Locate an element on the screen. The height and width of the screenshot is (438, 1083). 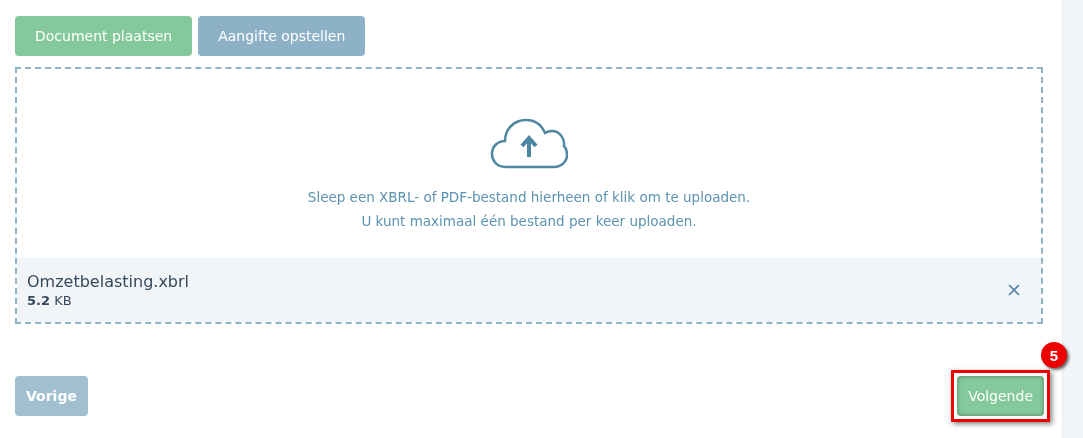
step-badge: 5 is located at coordinates (1054, 355).